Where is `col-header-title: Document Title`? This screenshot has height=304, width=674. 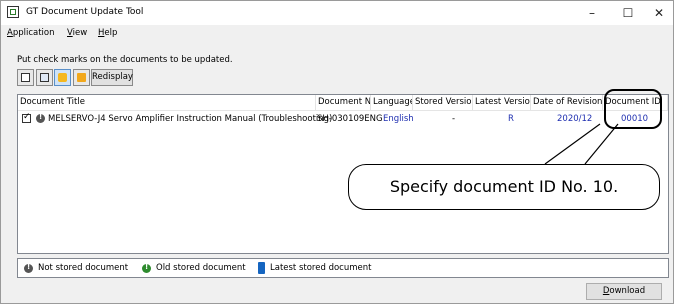
col-header-title: Document Title is located at coordinates (167, 102).